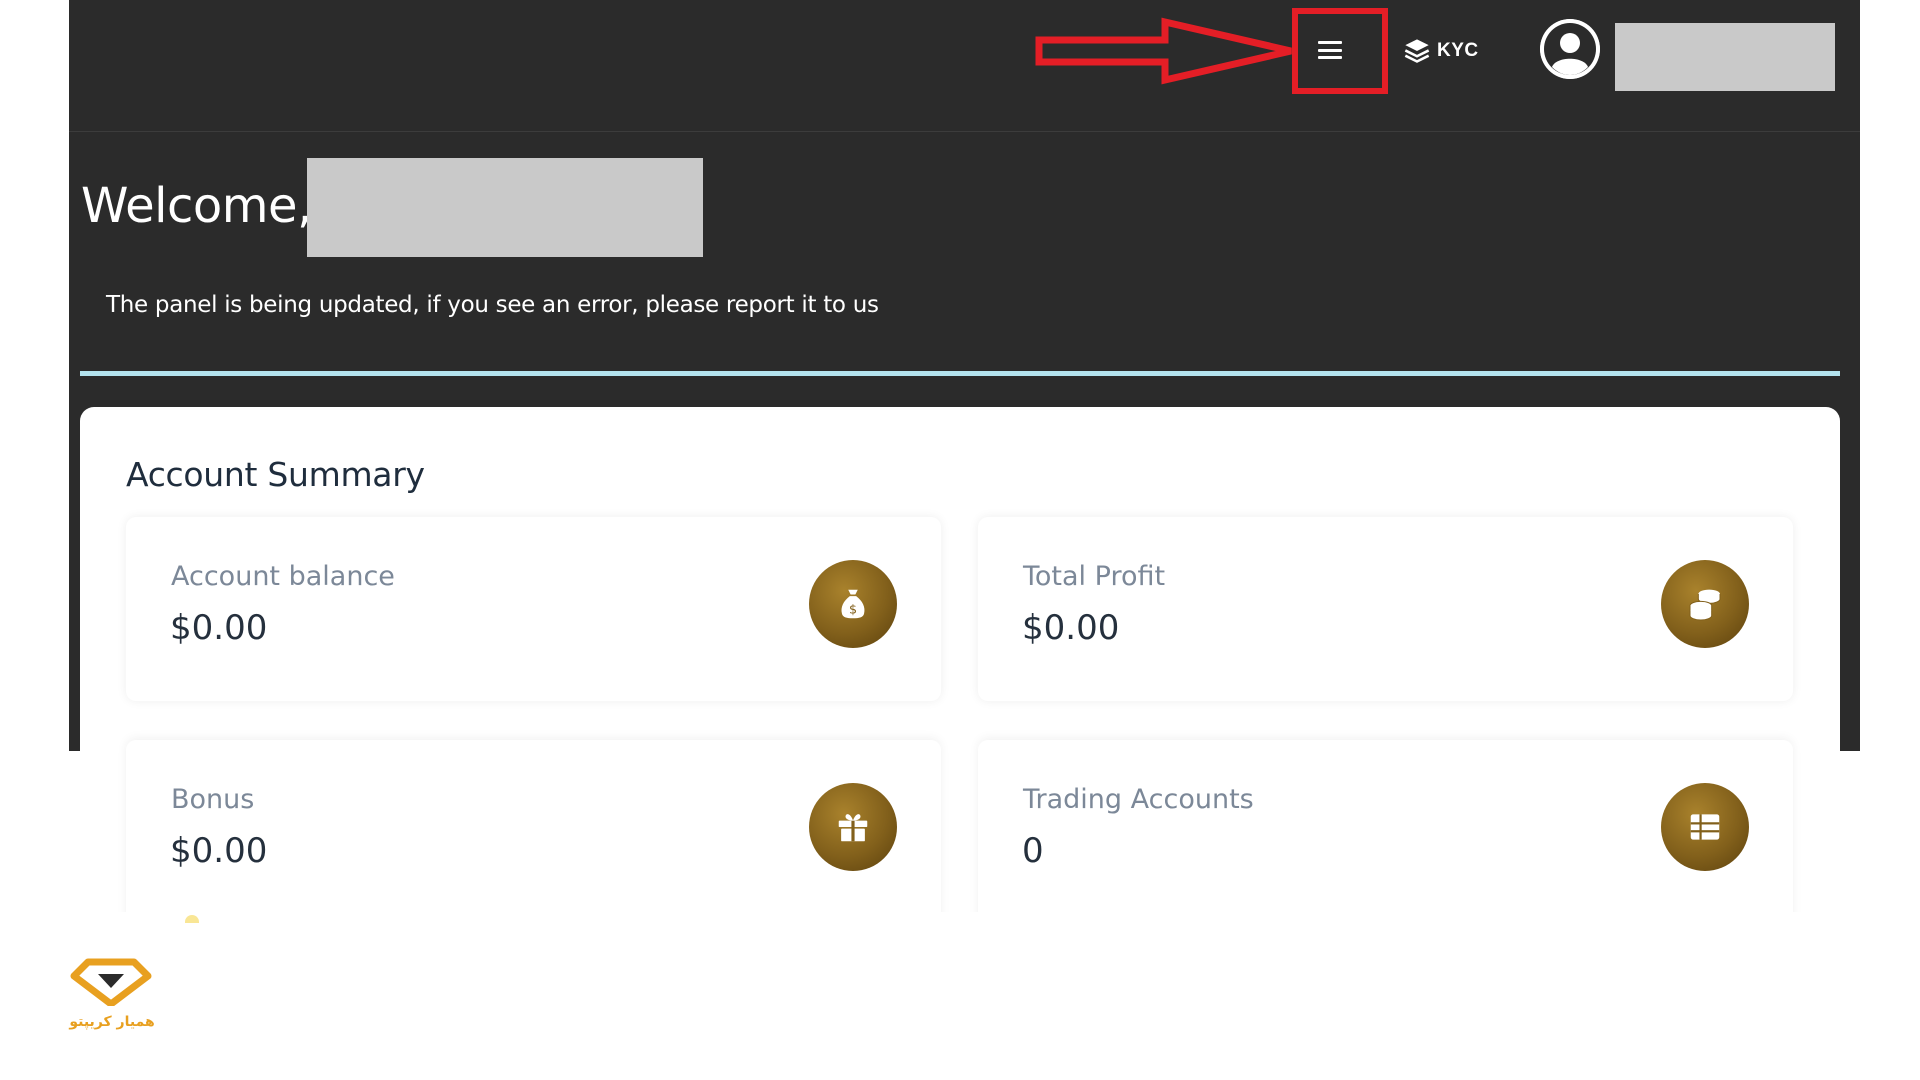  What do you see at coordinates (1094, 576) in the screenshot?
I see `stat-label: Total Profit` at bounding box center [1094, 576].